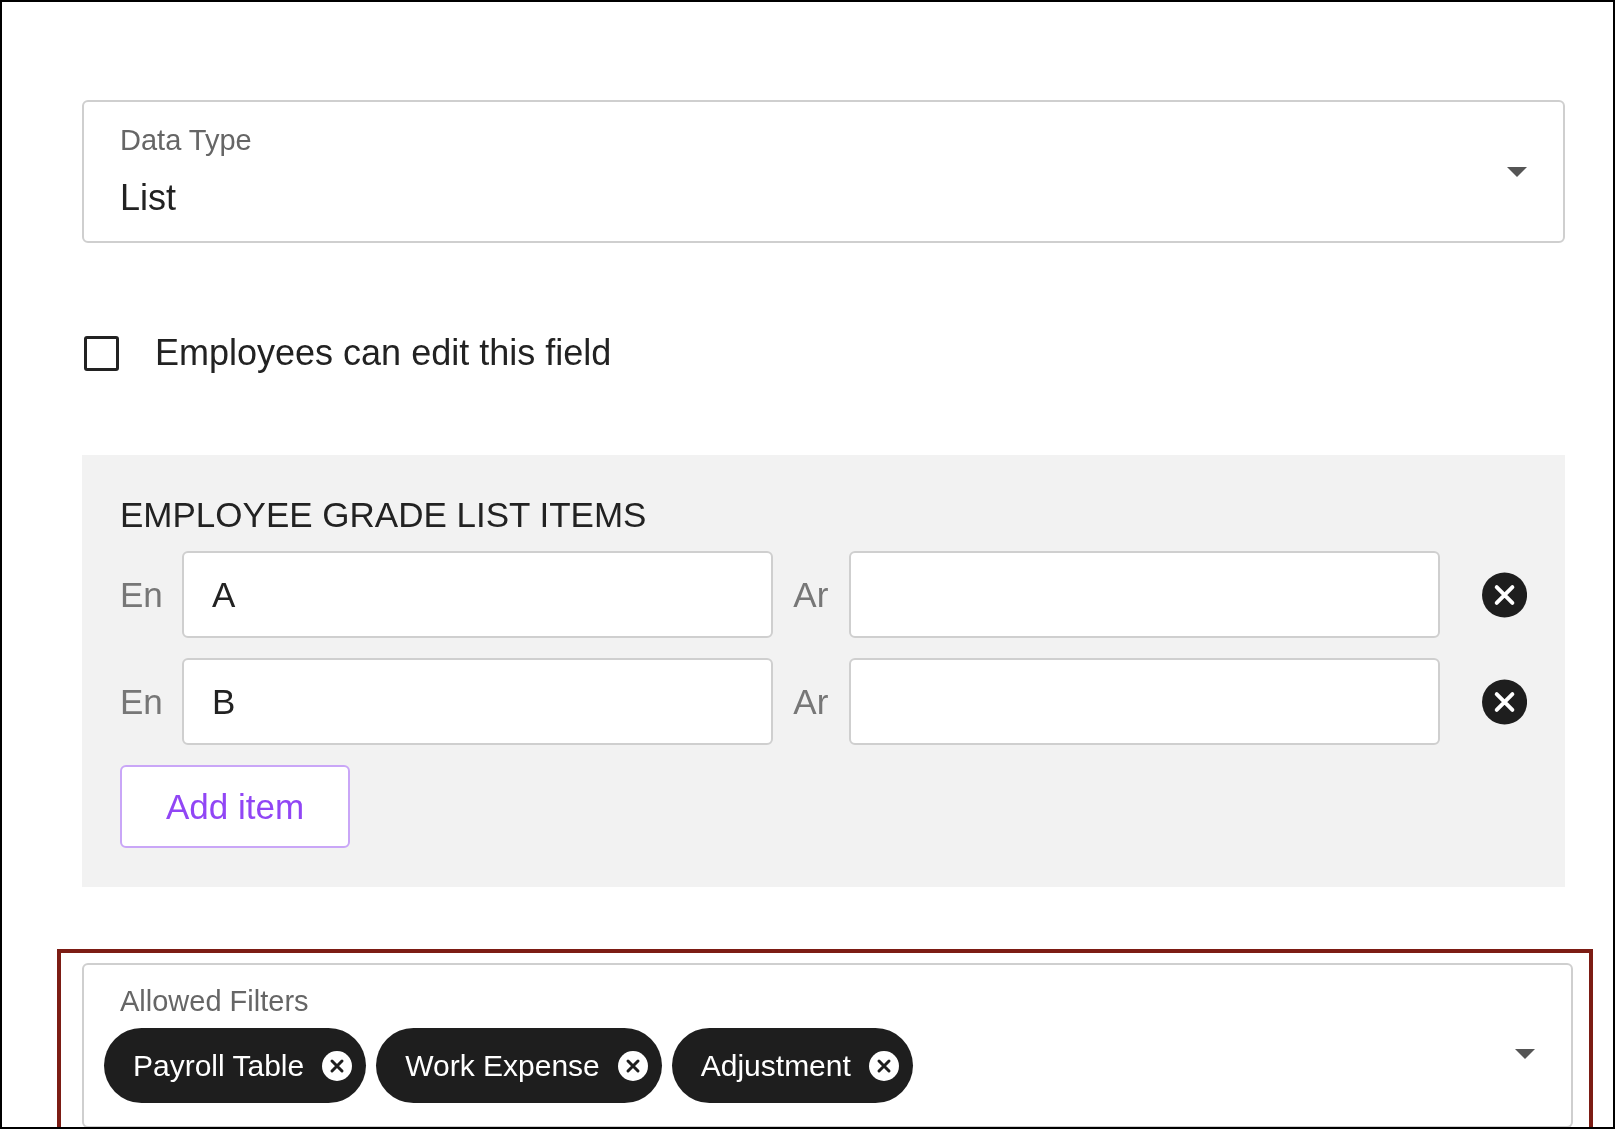 This screenshot has height=1129, width=1615. Describe the element at coordinates (775, 1065) in the screenshot. I see `chip-label: Adjustment` at that location.